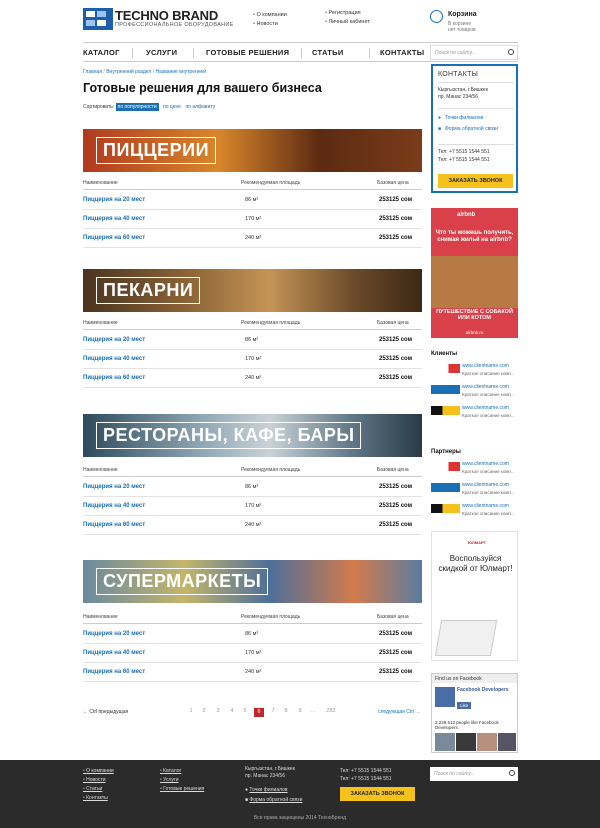 The image size is (600, 828). What do you see at coordinates (402, 52) in the screenshot?
I see `menu-contacts: КОНТАКТЫ` at bounding box center [402, 52].